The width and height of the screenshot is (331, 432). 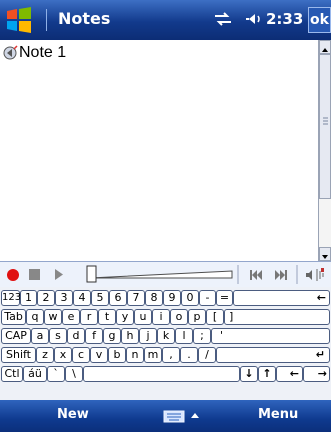 What do you see at coordinates (284, 19) in the screenshot?
I see `clock: 2:33` at bounding box center [284, 19].